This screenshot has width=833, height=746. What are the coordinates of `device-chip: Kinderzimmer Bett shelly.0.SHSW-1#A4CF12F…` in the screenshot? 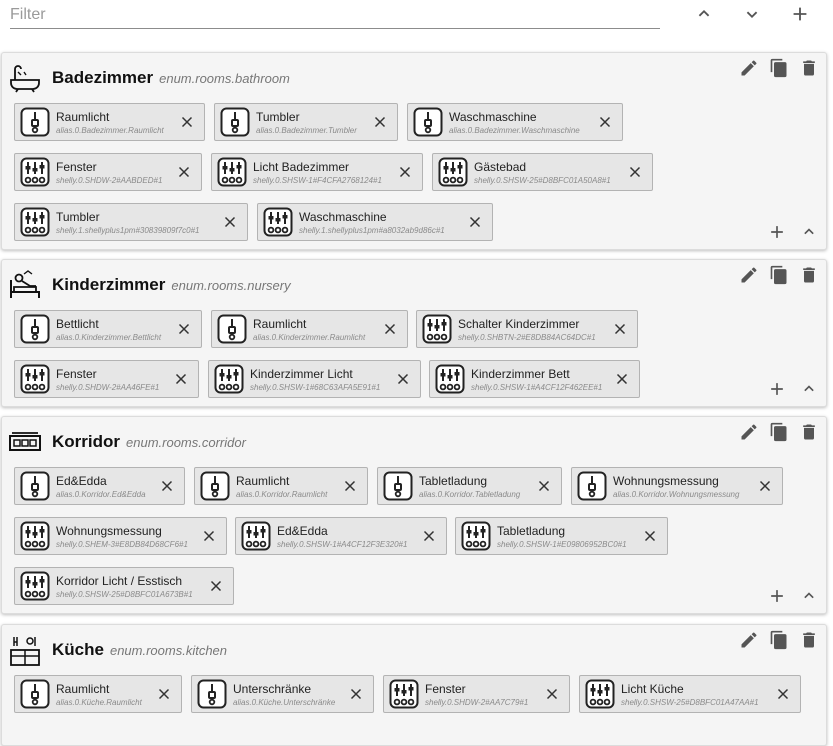 It's located at (534, 379).